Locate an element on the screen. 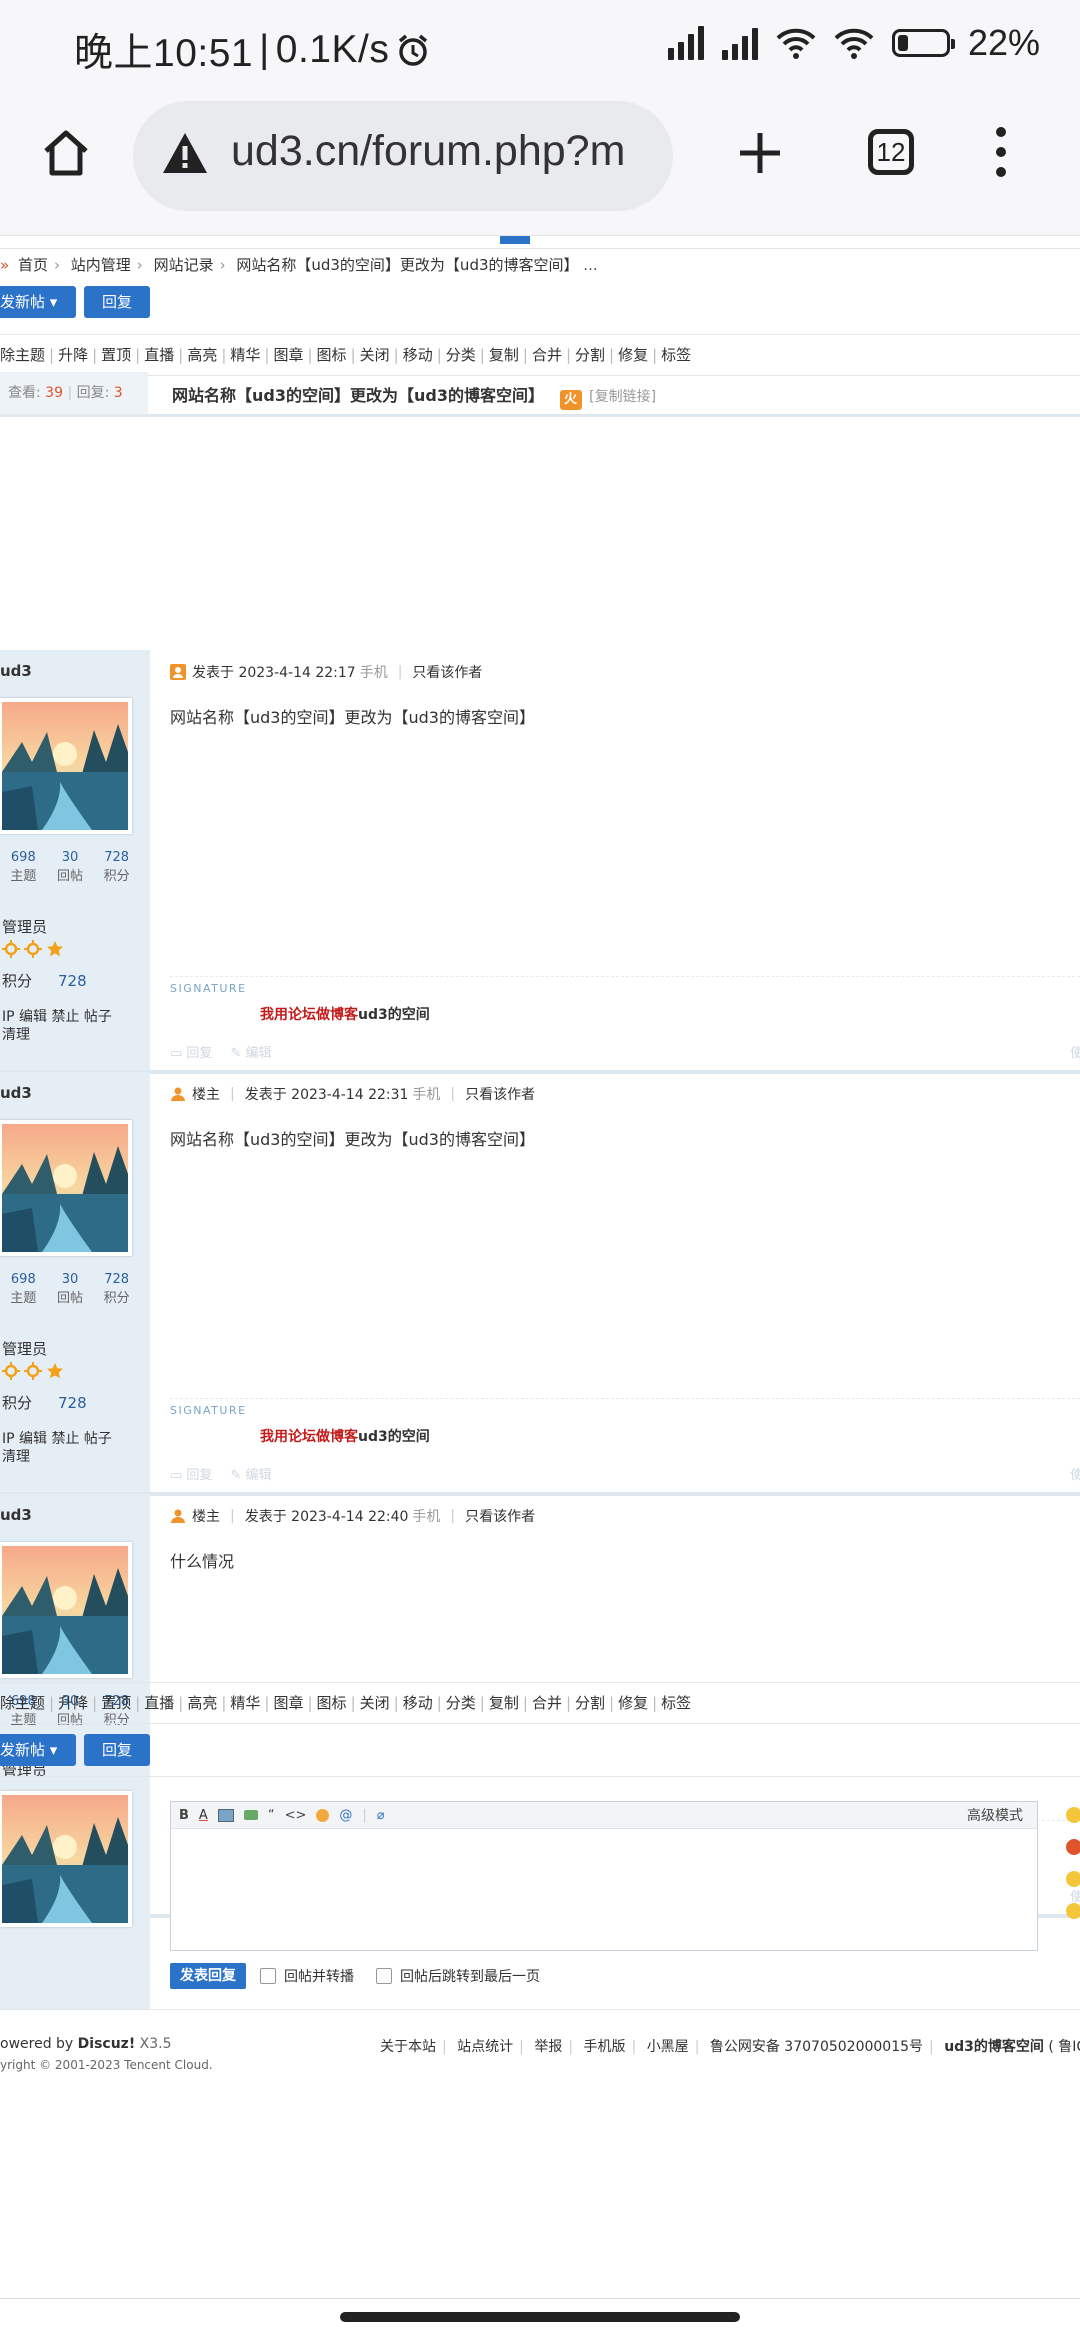 The image size is (1080, 2340). repost-checkbox is located at coordinates (268, 1976).